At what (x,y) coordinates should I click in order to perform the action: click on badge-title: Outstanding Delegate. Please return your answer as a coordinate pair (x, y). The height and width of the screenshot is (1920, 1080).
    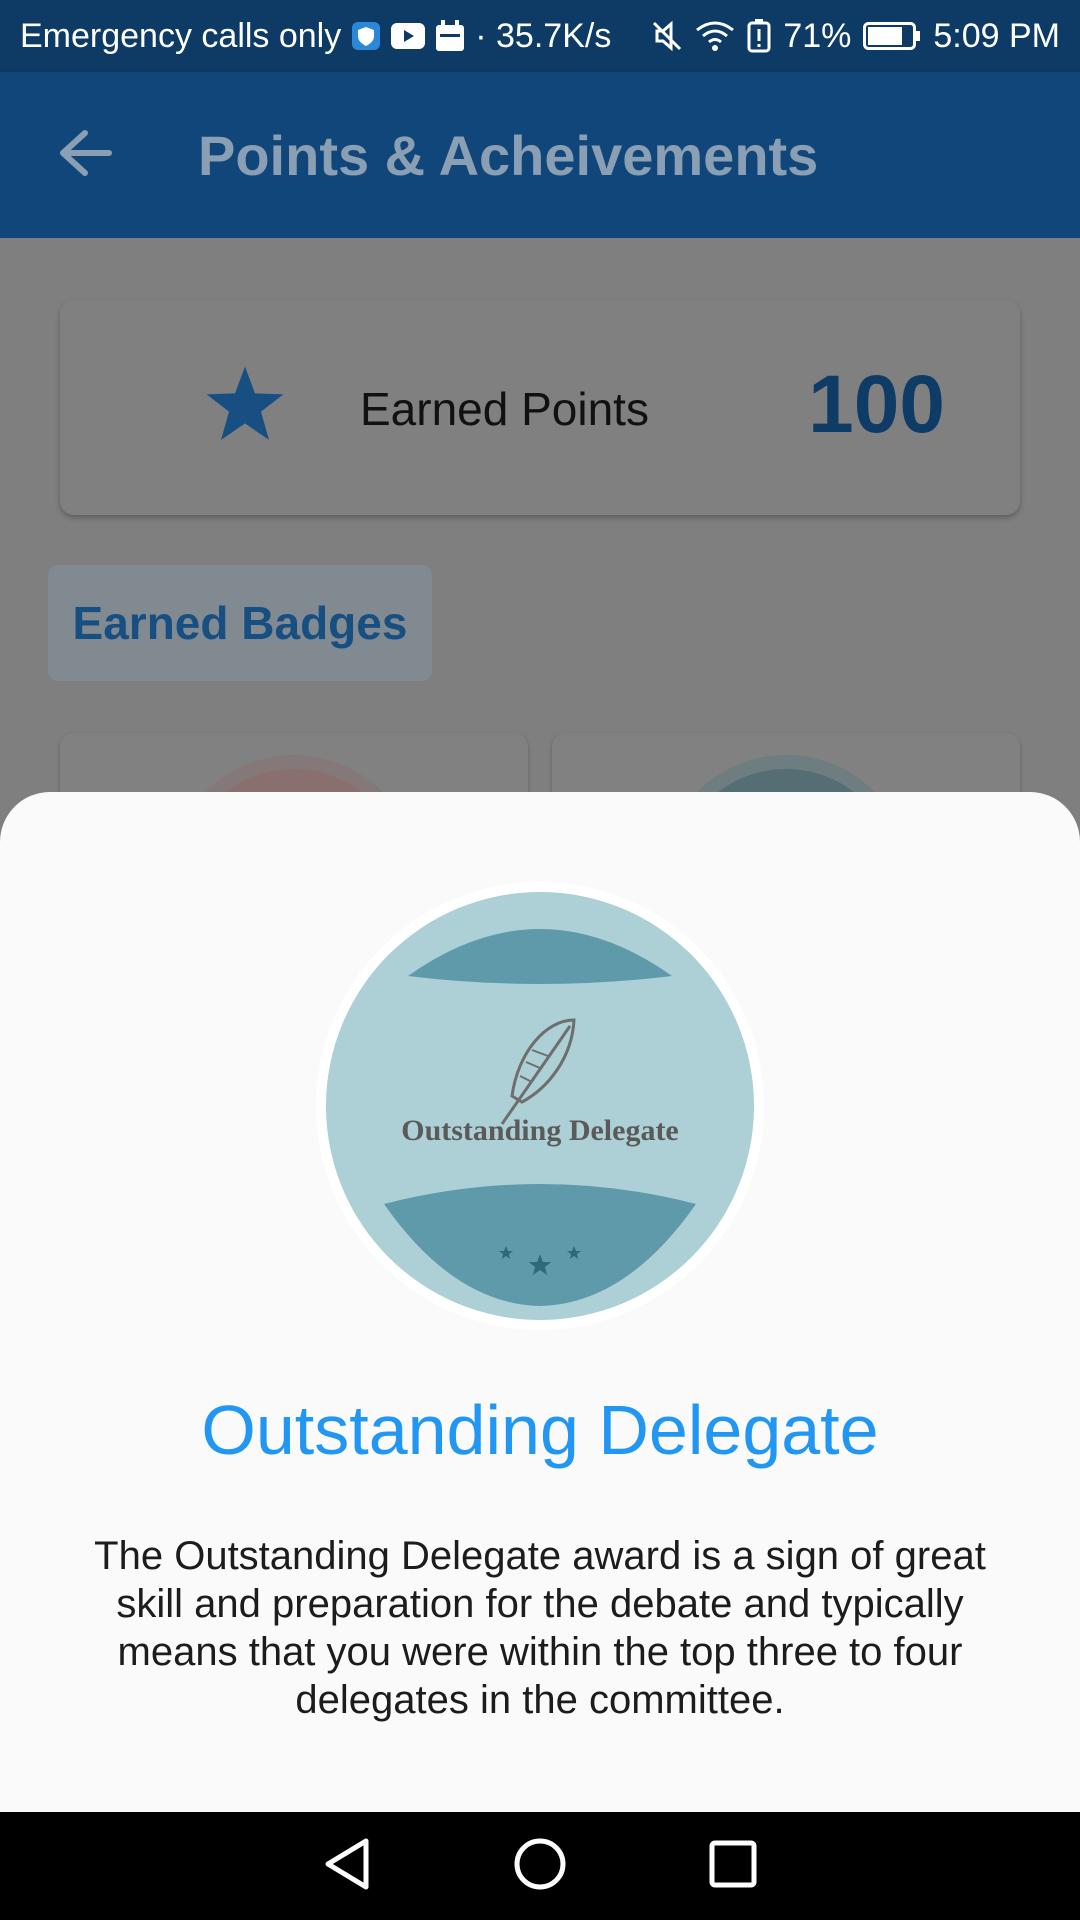
    Looking at the image, I should click on (540, 1430).